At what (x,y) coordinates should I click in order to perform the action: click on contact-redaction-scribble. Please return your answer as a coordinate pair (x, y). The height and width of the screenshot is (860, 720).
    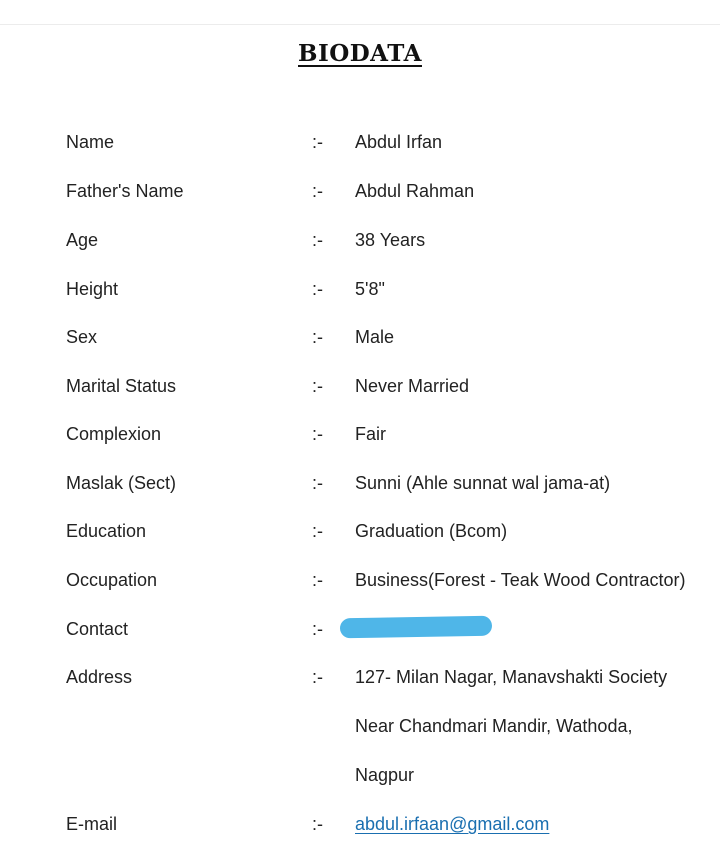
    Looking at the image, I should click on (416, 627).